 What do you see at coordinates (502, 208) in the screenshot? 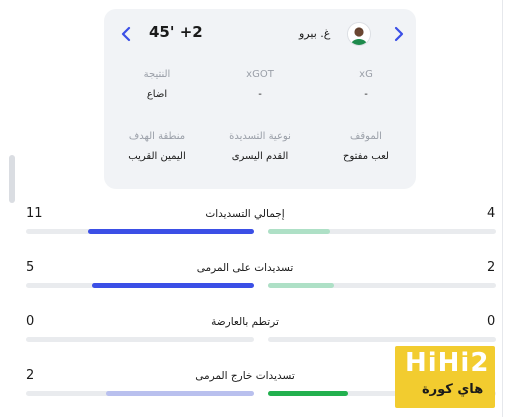
I see `panel-border` at bounding box center [502, 208].